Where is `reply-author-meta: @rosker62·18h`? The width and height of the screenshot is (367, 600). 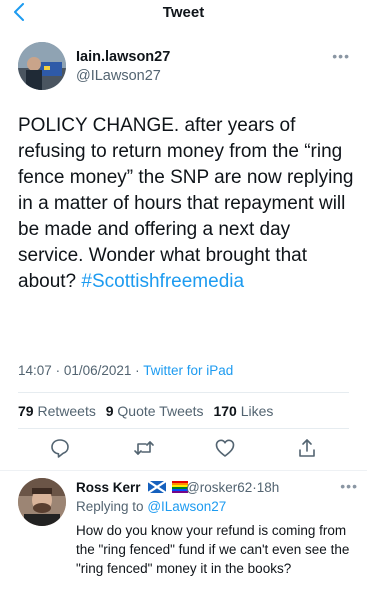 reply-author-meta: @rosker62·18h is located at coordinates (232, 487).